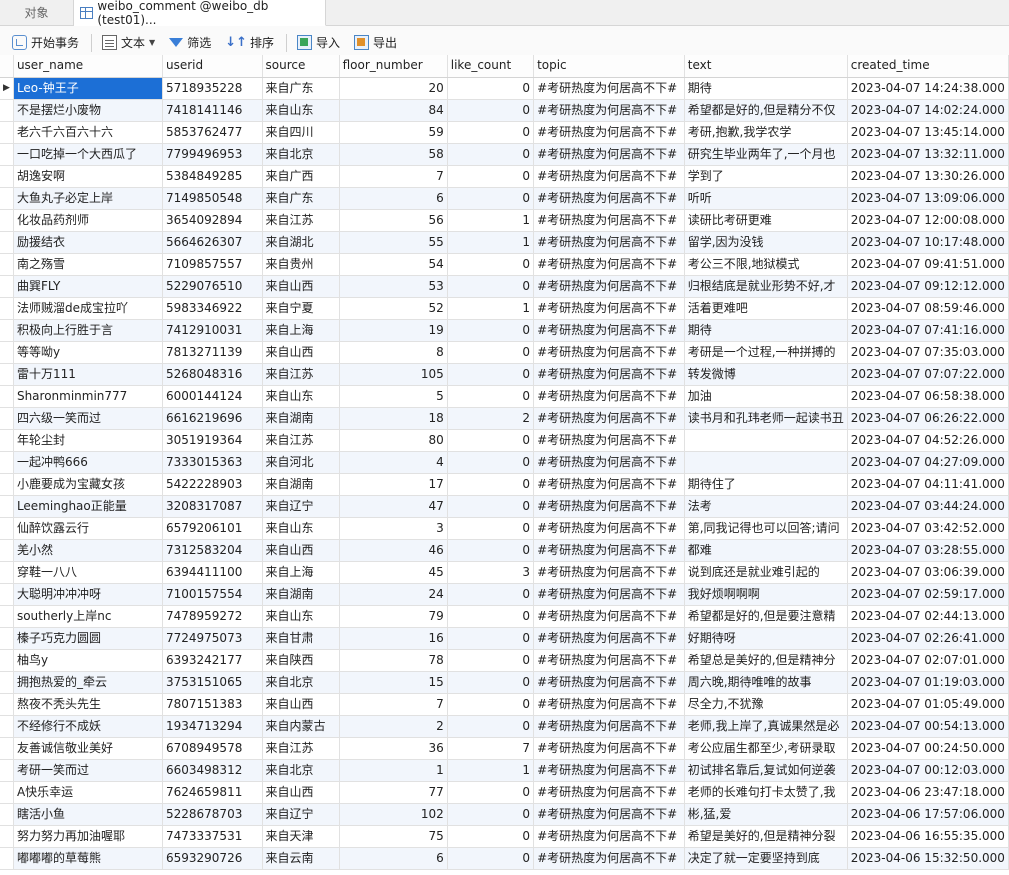  Describe the element at coordinates (393, 440) in the screenshot. I see `cell-floor-number: 80` at that location.